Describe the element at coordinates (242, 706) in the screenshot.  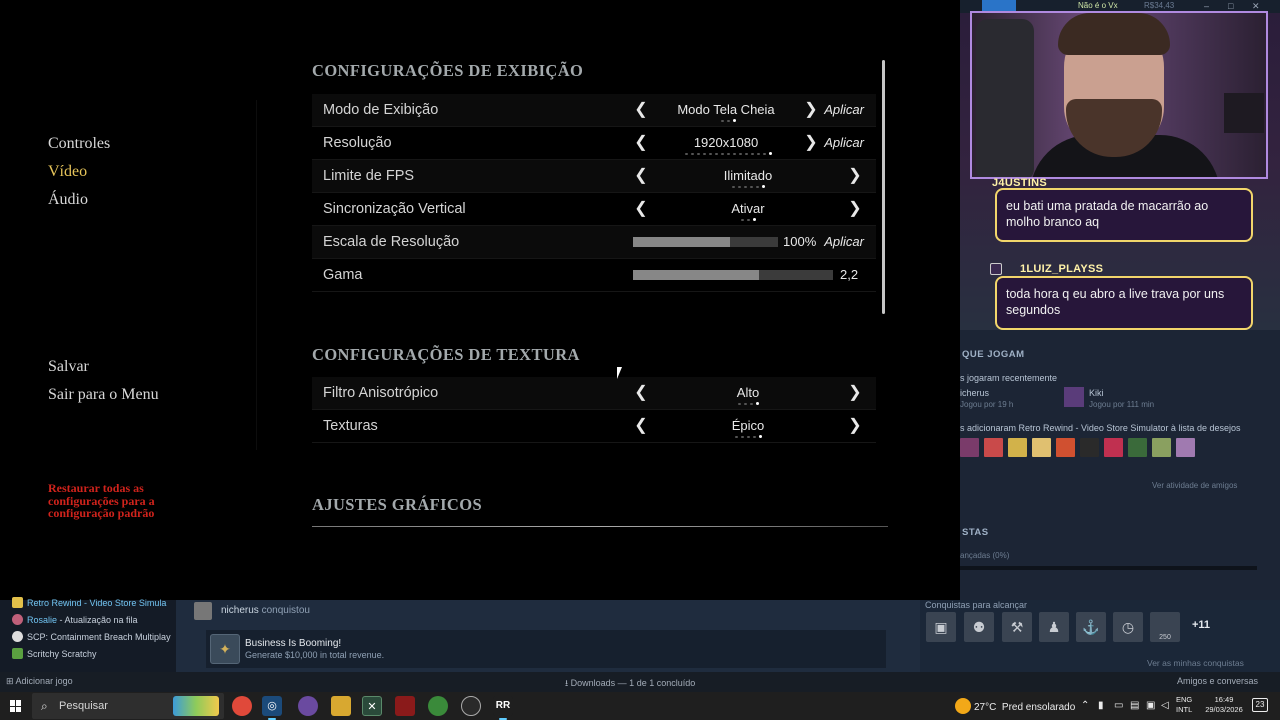
I see `chrome-icon` at that location.